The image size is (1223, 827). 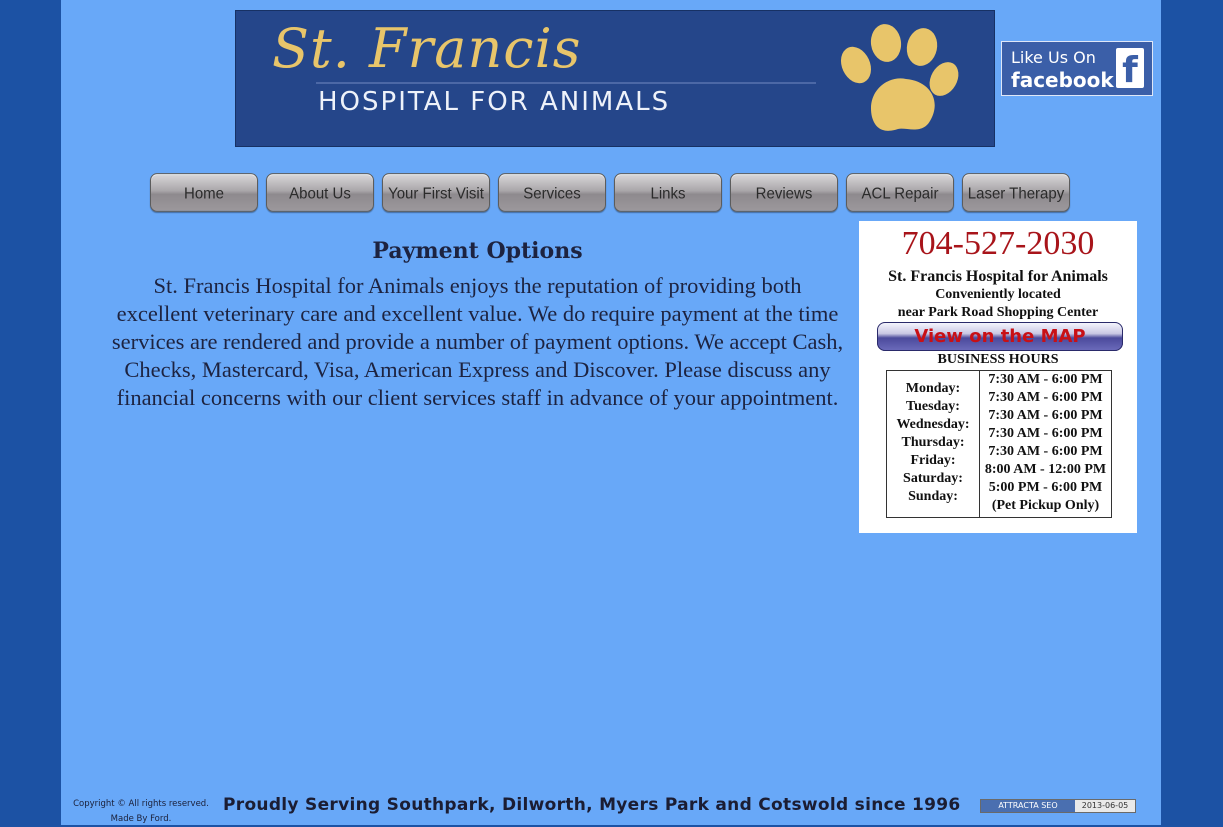 I want to click on clinic-name: St. Francis Hospital for Animals, so click(x=998, y=276).